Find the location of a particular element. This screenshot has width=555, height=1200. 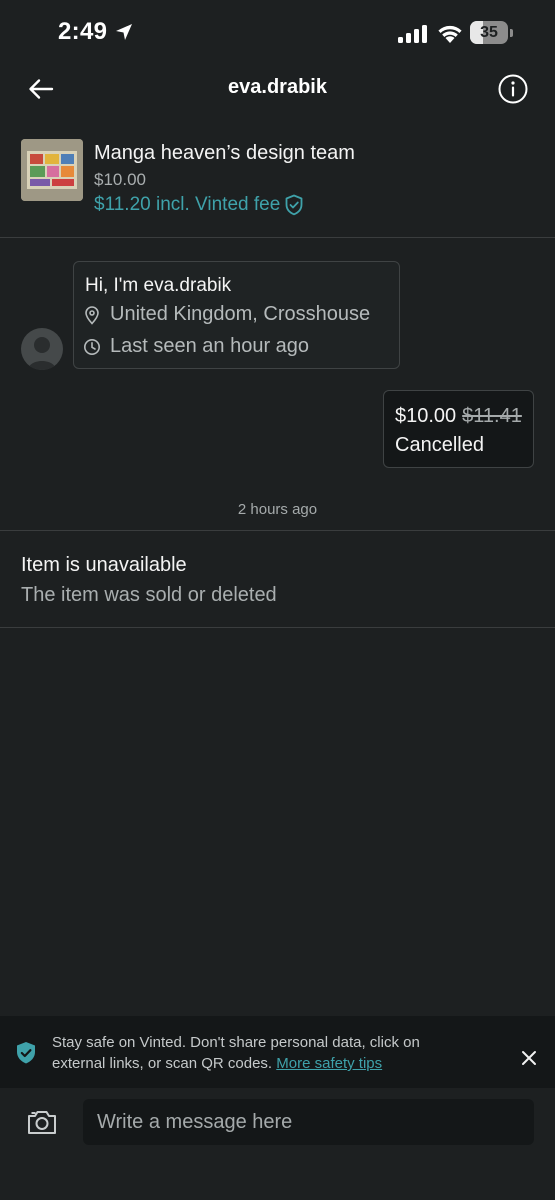

status-time: 2:49 is located at coordinates (83, 31).